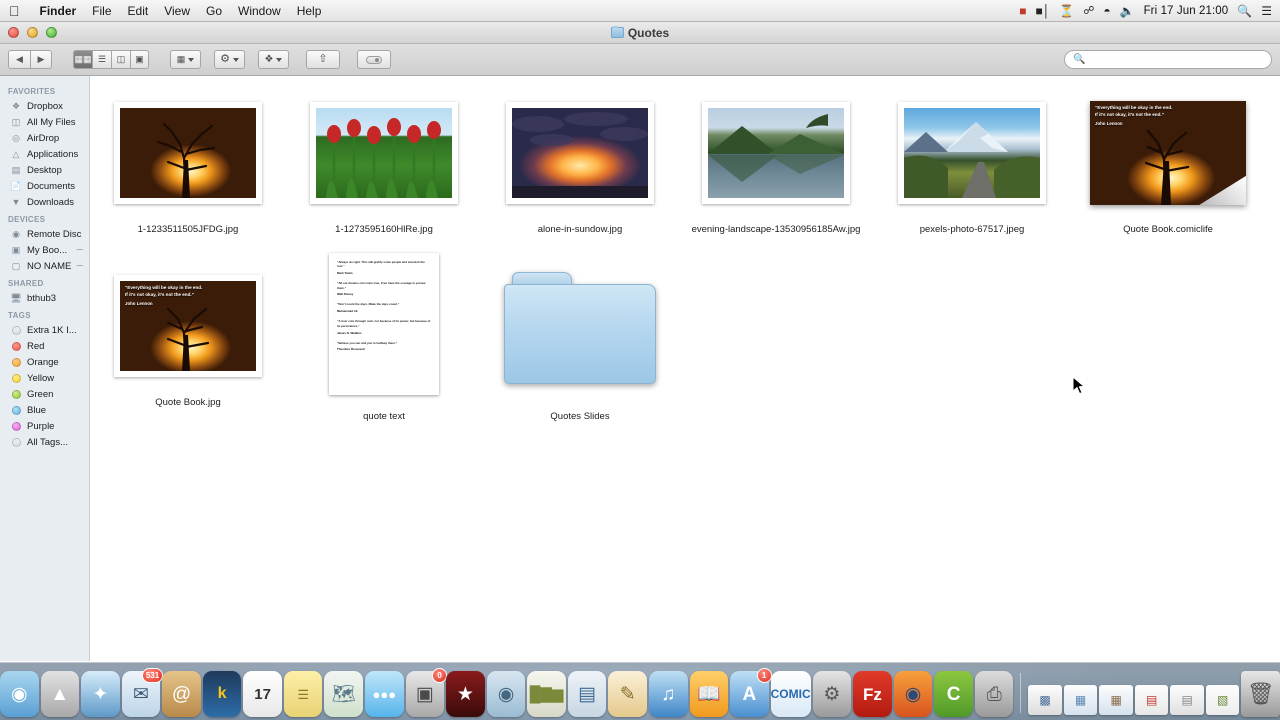 This screenshot has height=720, width=1280. I want to click on bluetooth-icon: ☍, so click(1088, 10).